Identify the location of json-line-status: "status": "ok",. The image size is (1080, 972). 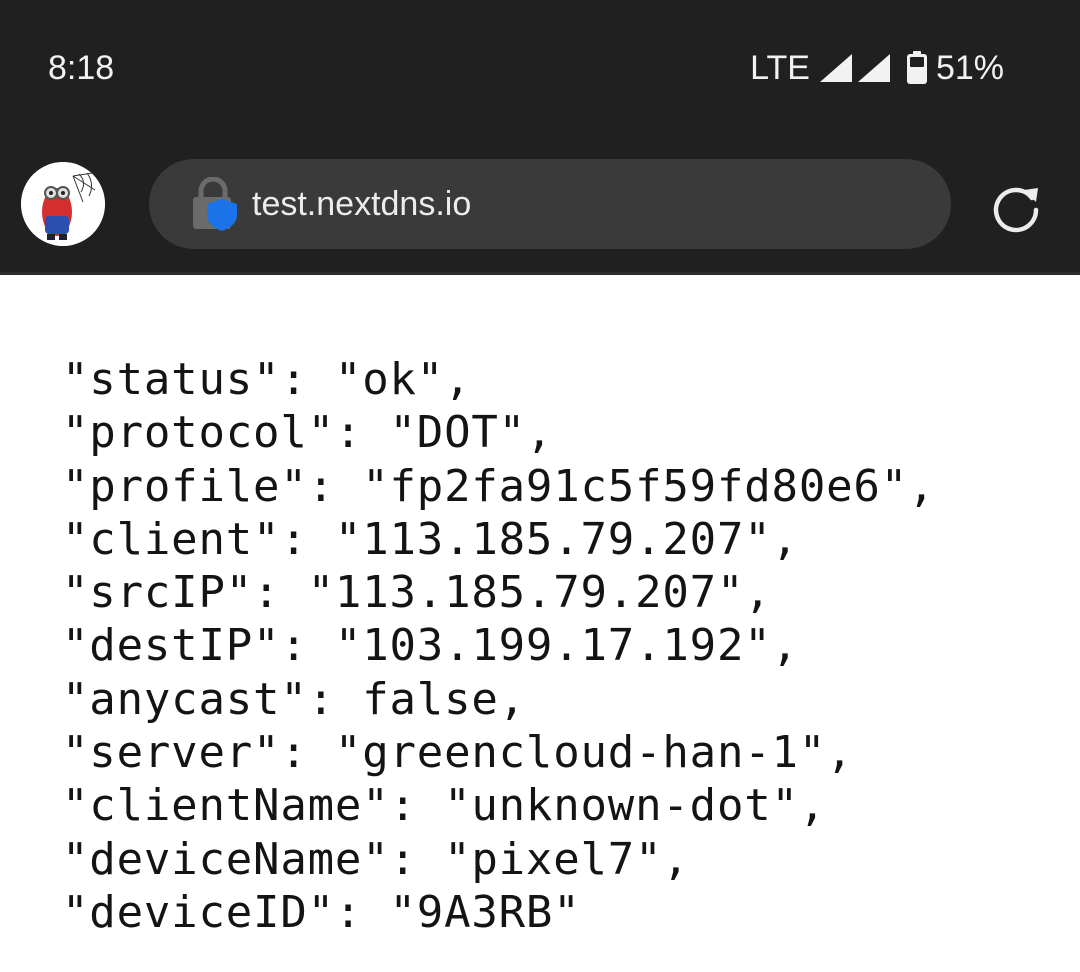
(267, 379).